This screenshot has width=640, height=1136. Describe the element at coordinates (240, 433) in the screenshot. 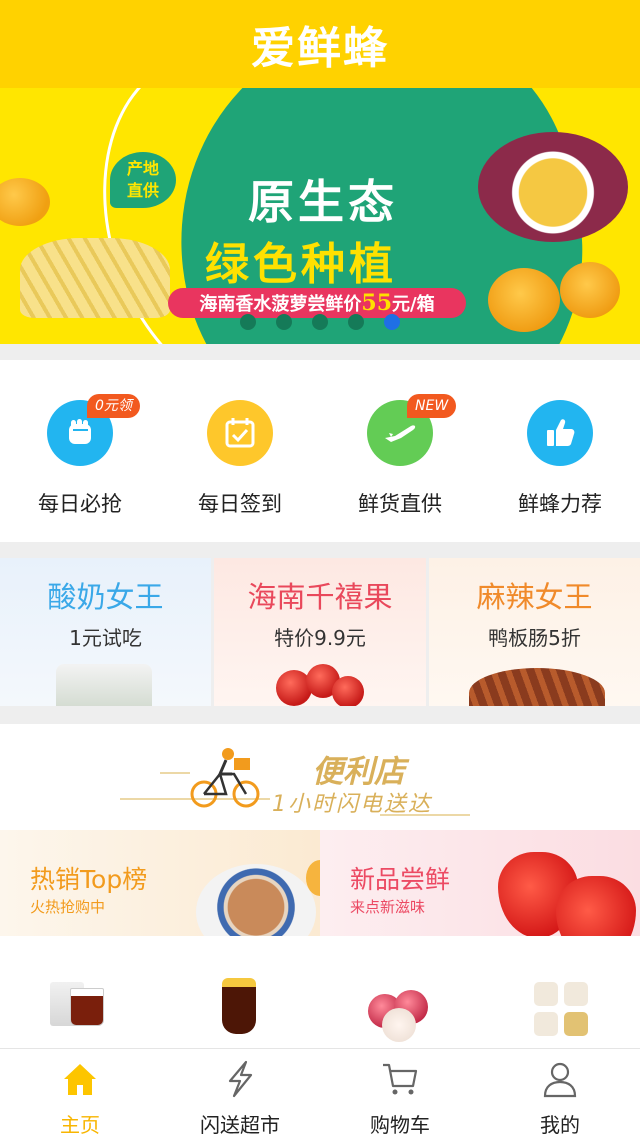

I see `calendar-check-icon` at that location.